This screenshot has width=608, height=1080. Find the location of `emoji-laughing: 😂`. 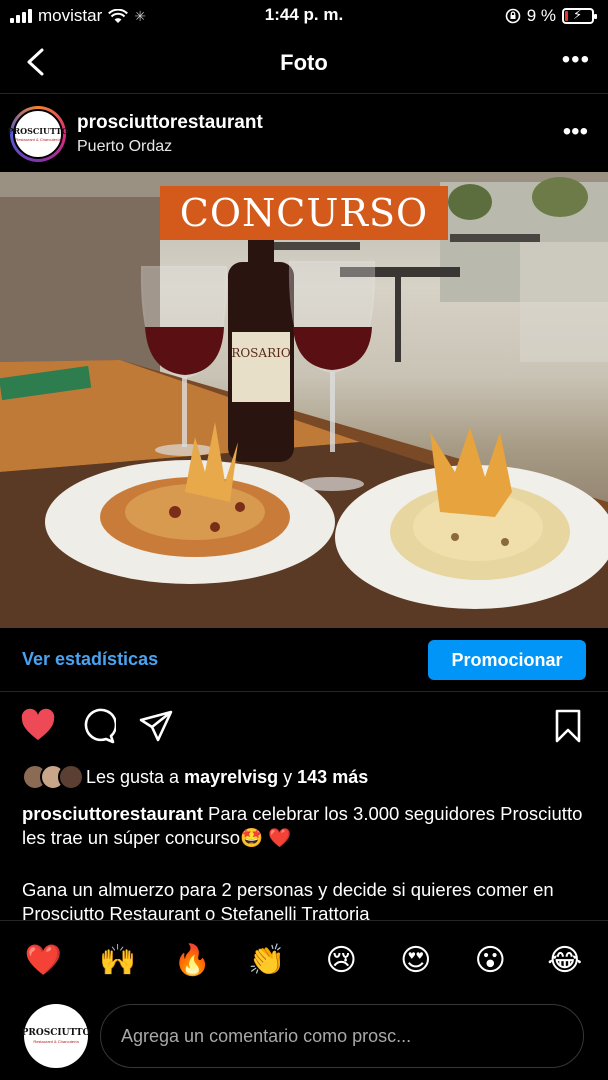

emoji-laughing: 😂 is located at coordinates (565, 960).